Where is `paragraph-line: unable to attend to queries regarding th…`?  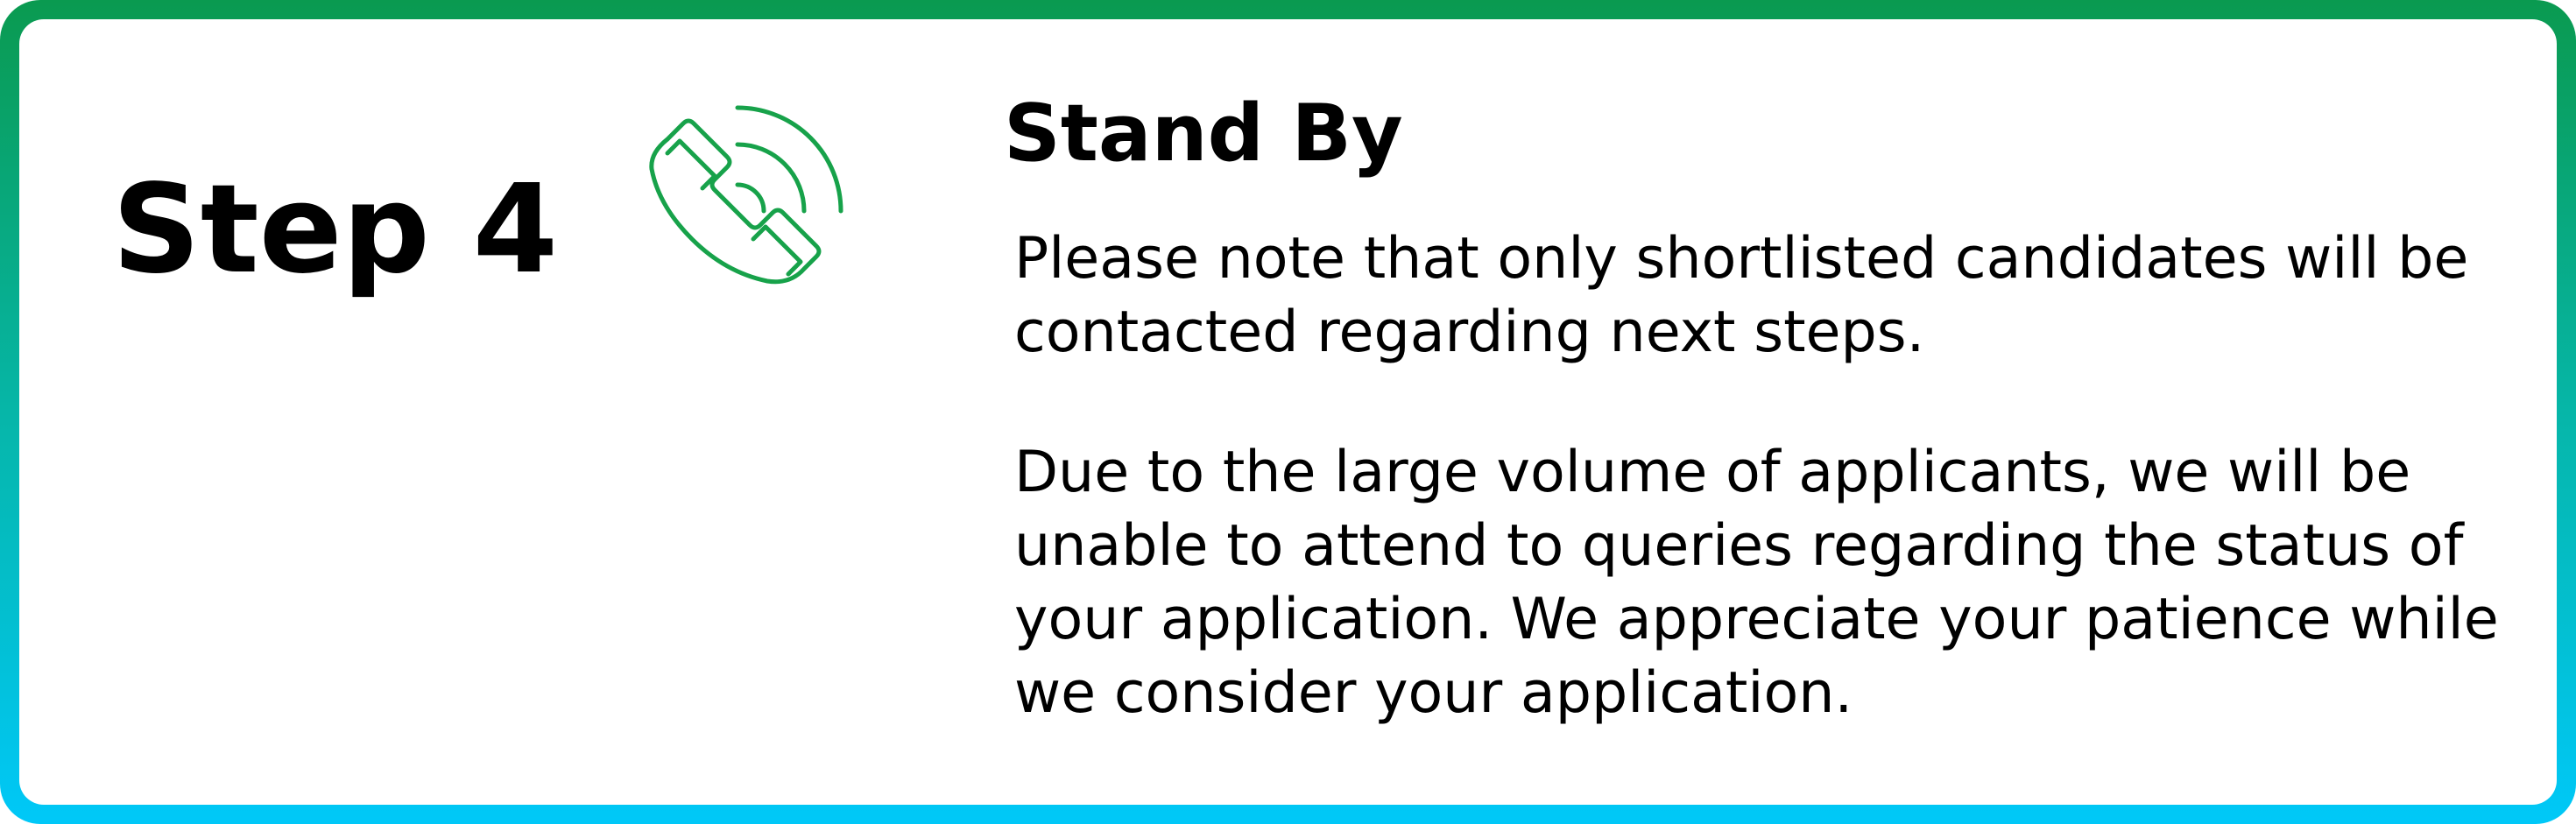
paragraph-line: unable to attend to queries regarding th… is located at coordinates (1739, 546).